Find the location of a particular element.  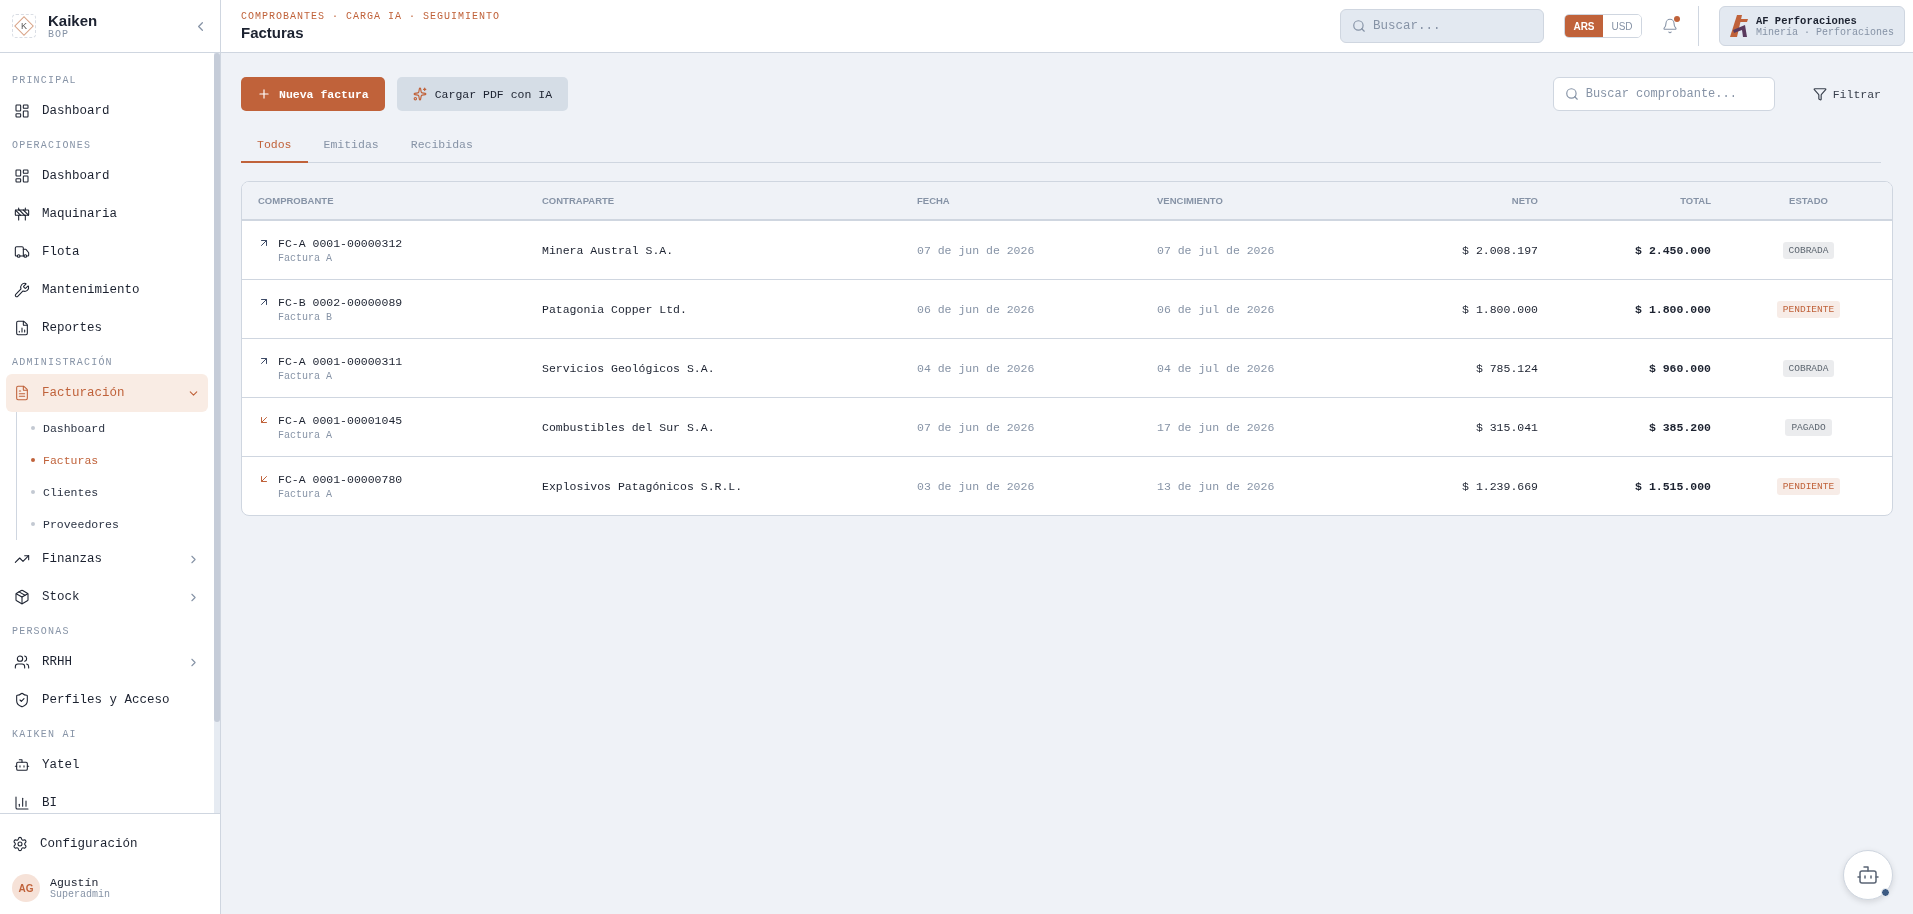

table-cell-text: $ 1.515.000 is located at coordinates (1672, 486).